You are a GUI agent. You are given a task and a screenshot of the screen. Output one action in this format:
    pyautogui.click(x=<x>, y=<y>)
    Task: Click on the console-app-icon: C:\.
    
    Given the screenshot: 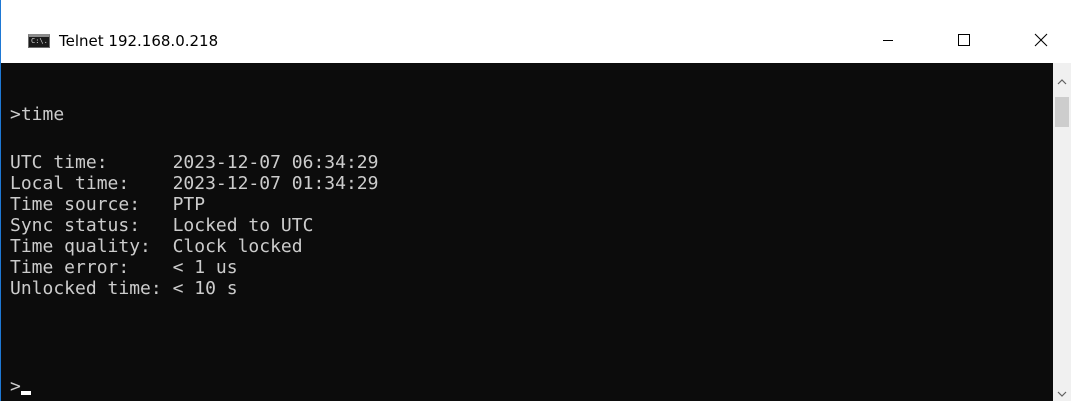 What is the action you would take?
    pyautogui.click(x=39, y=41)
    